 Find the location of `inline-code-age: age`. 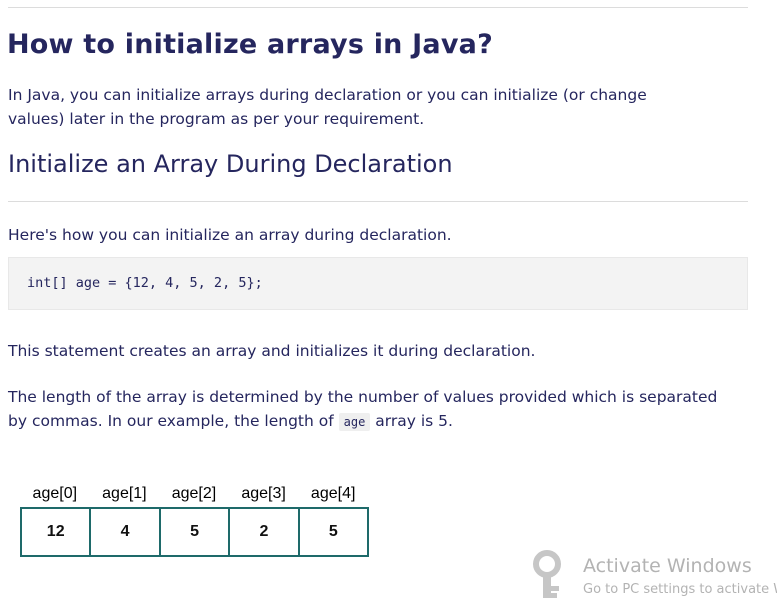

inline-code-age: age is located at coordinates (354, 422).